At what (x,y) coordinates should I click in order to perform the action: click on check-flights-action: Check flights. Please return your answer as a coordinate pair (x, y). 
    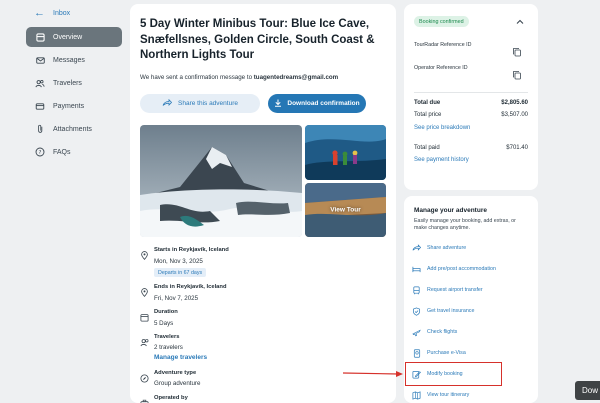
    Looking at the image, I should click on (434, 332).